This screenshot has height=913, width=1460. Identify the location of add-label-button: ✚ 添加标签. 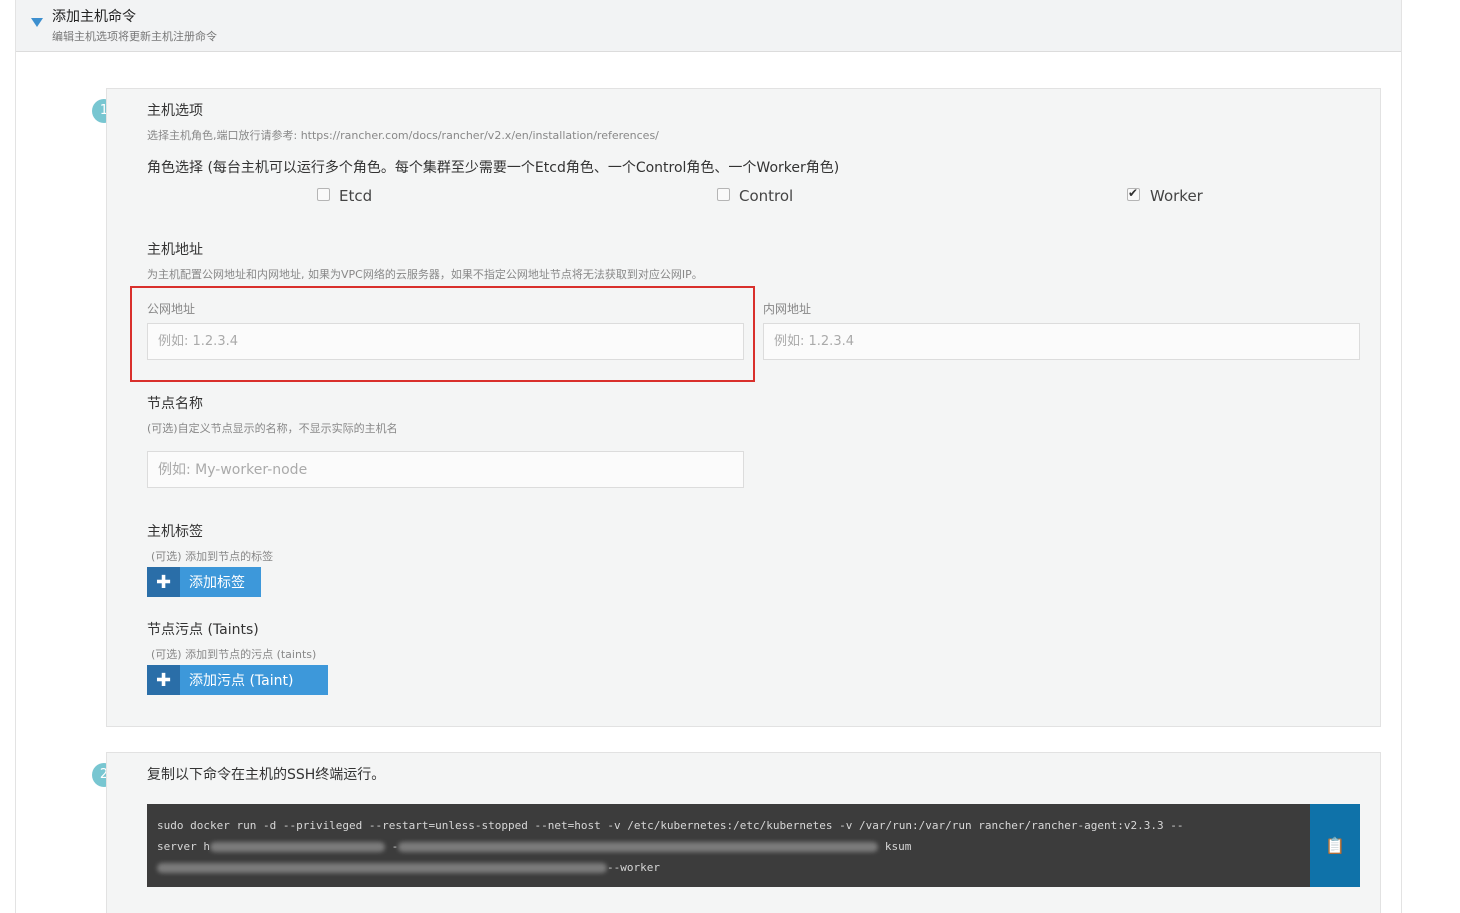
(204, 582).